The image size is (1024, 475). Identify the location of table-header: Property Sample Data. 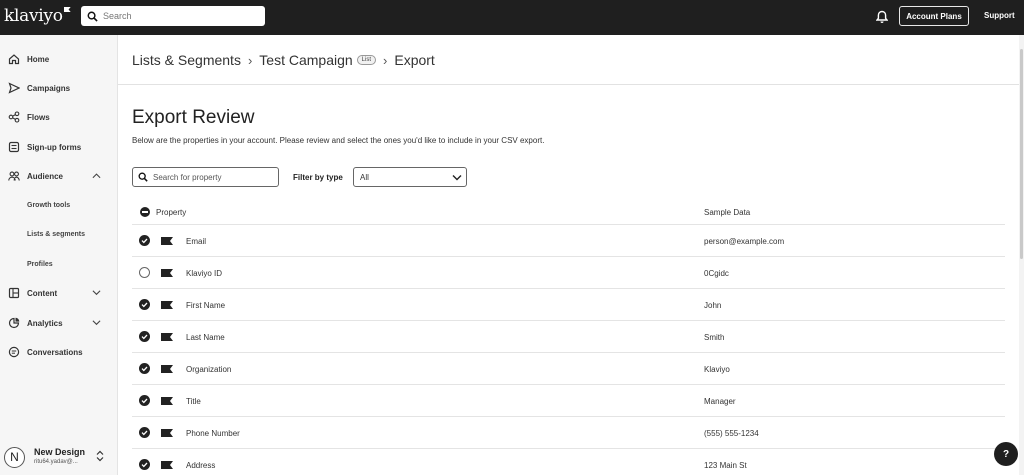
(568, 212).